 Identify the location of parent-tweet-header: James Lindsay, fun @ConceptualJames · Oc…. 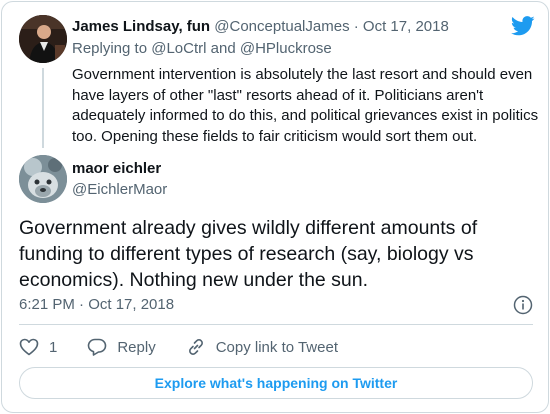
(260, 27).